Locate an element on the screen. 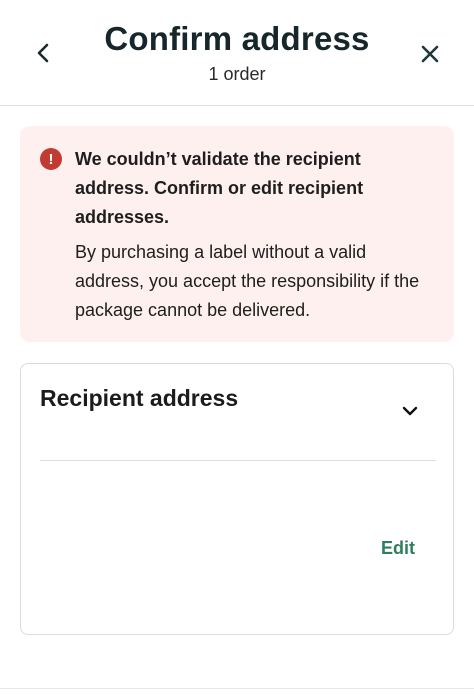 The height and width of the screenshot is (700, 474). bottom-divider is located at coordinates (237, 688).